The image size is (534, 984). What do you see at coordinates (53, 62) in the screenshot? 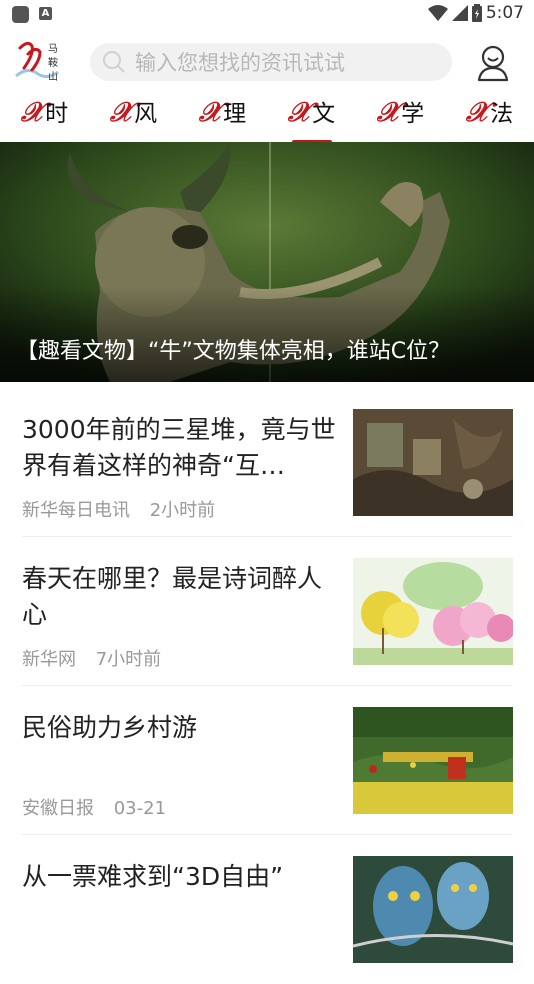
I see `svg-text: 鞍` at bounding box center [53, 62].